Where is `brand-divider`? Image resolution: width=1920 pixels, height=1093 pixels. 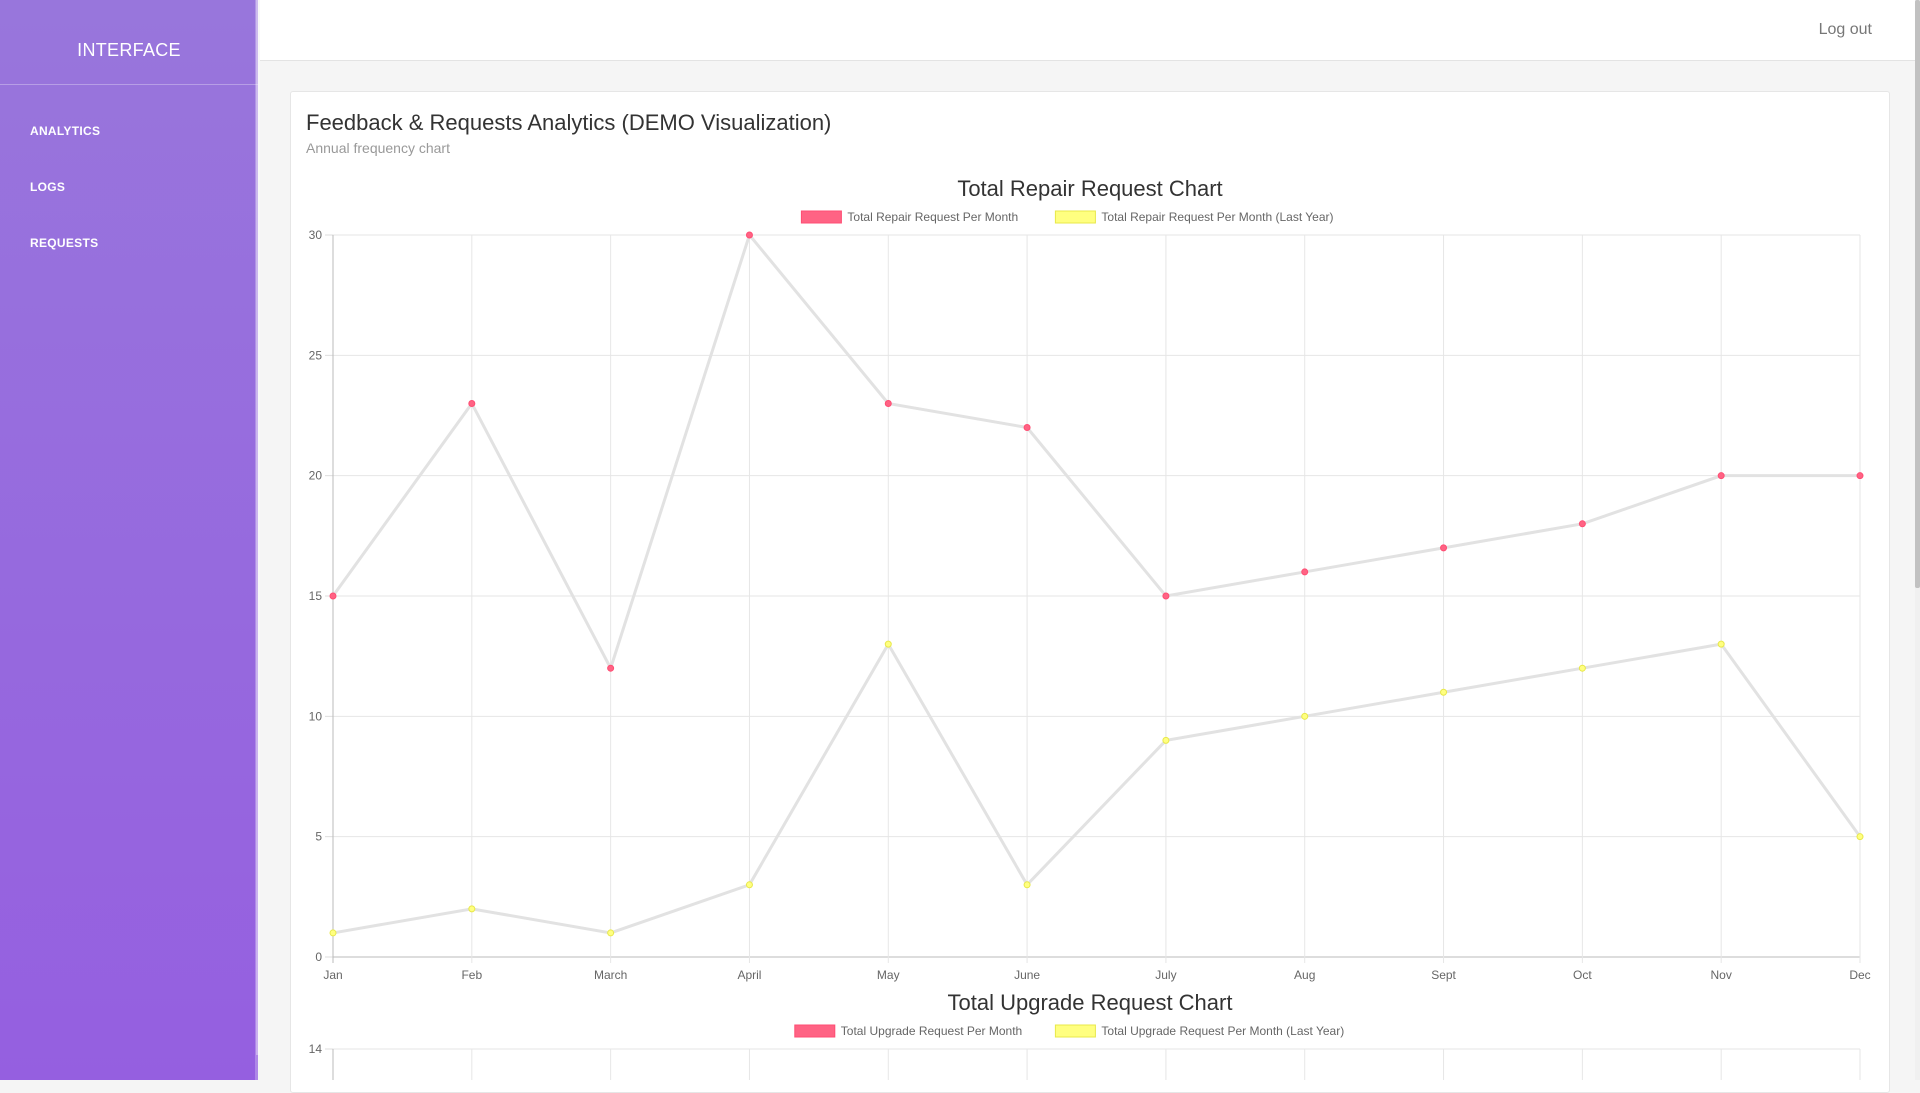 brand-divider is located at coordinates (129, 84).